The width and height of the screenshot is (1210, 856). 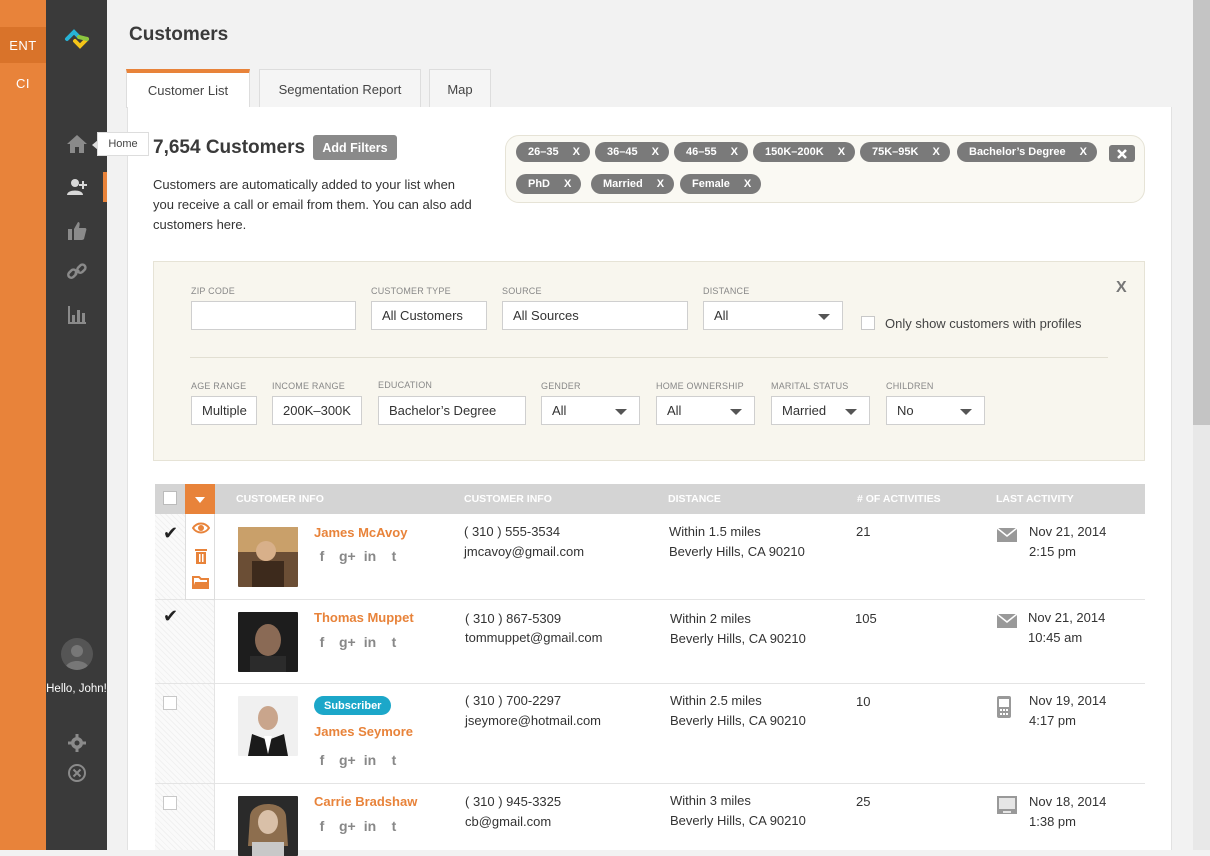 I want to click on home-icon, so click(x=77, y=144).